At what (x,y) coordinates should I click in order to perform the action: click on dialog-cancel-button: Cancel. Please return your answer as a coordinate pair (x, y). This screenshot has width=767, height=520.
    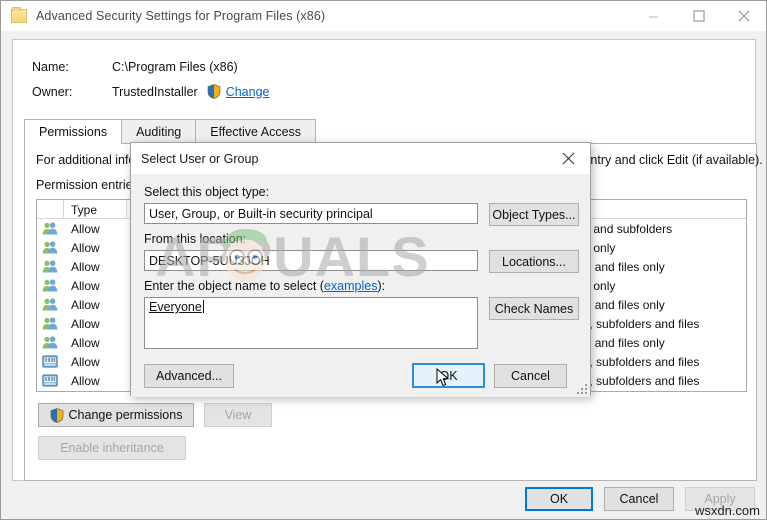
    Looking at the image, I should click on (530, 376).